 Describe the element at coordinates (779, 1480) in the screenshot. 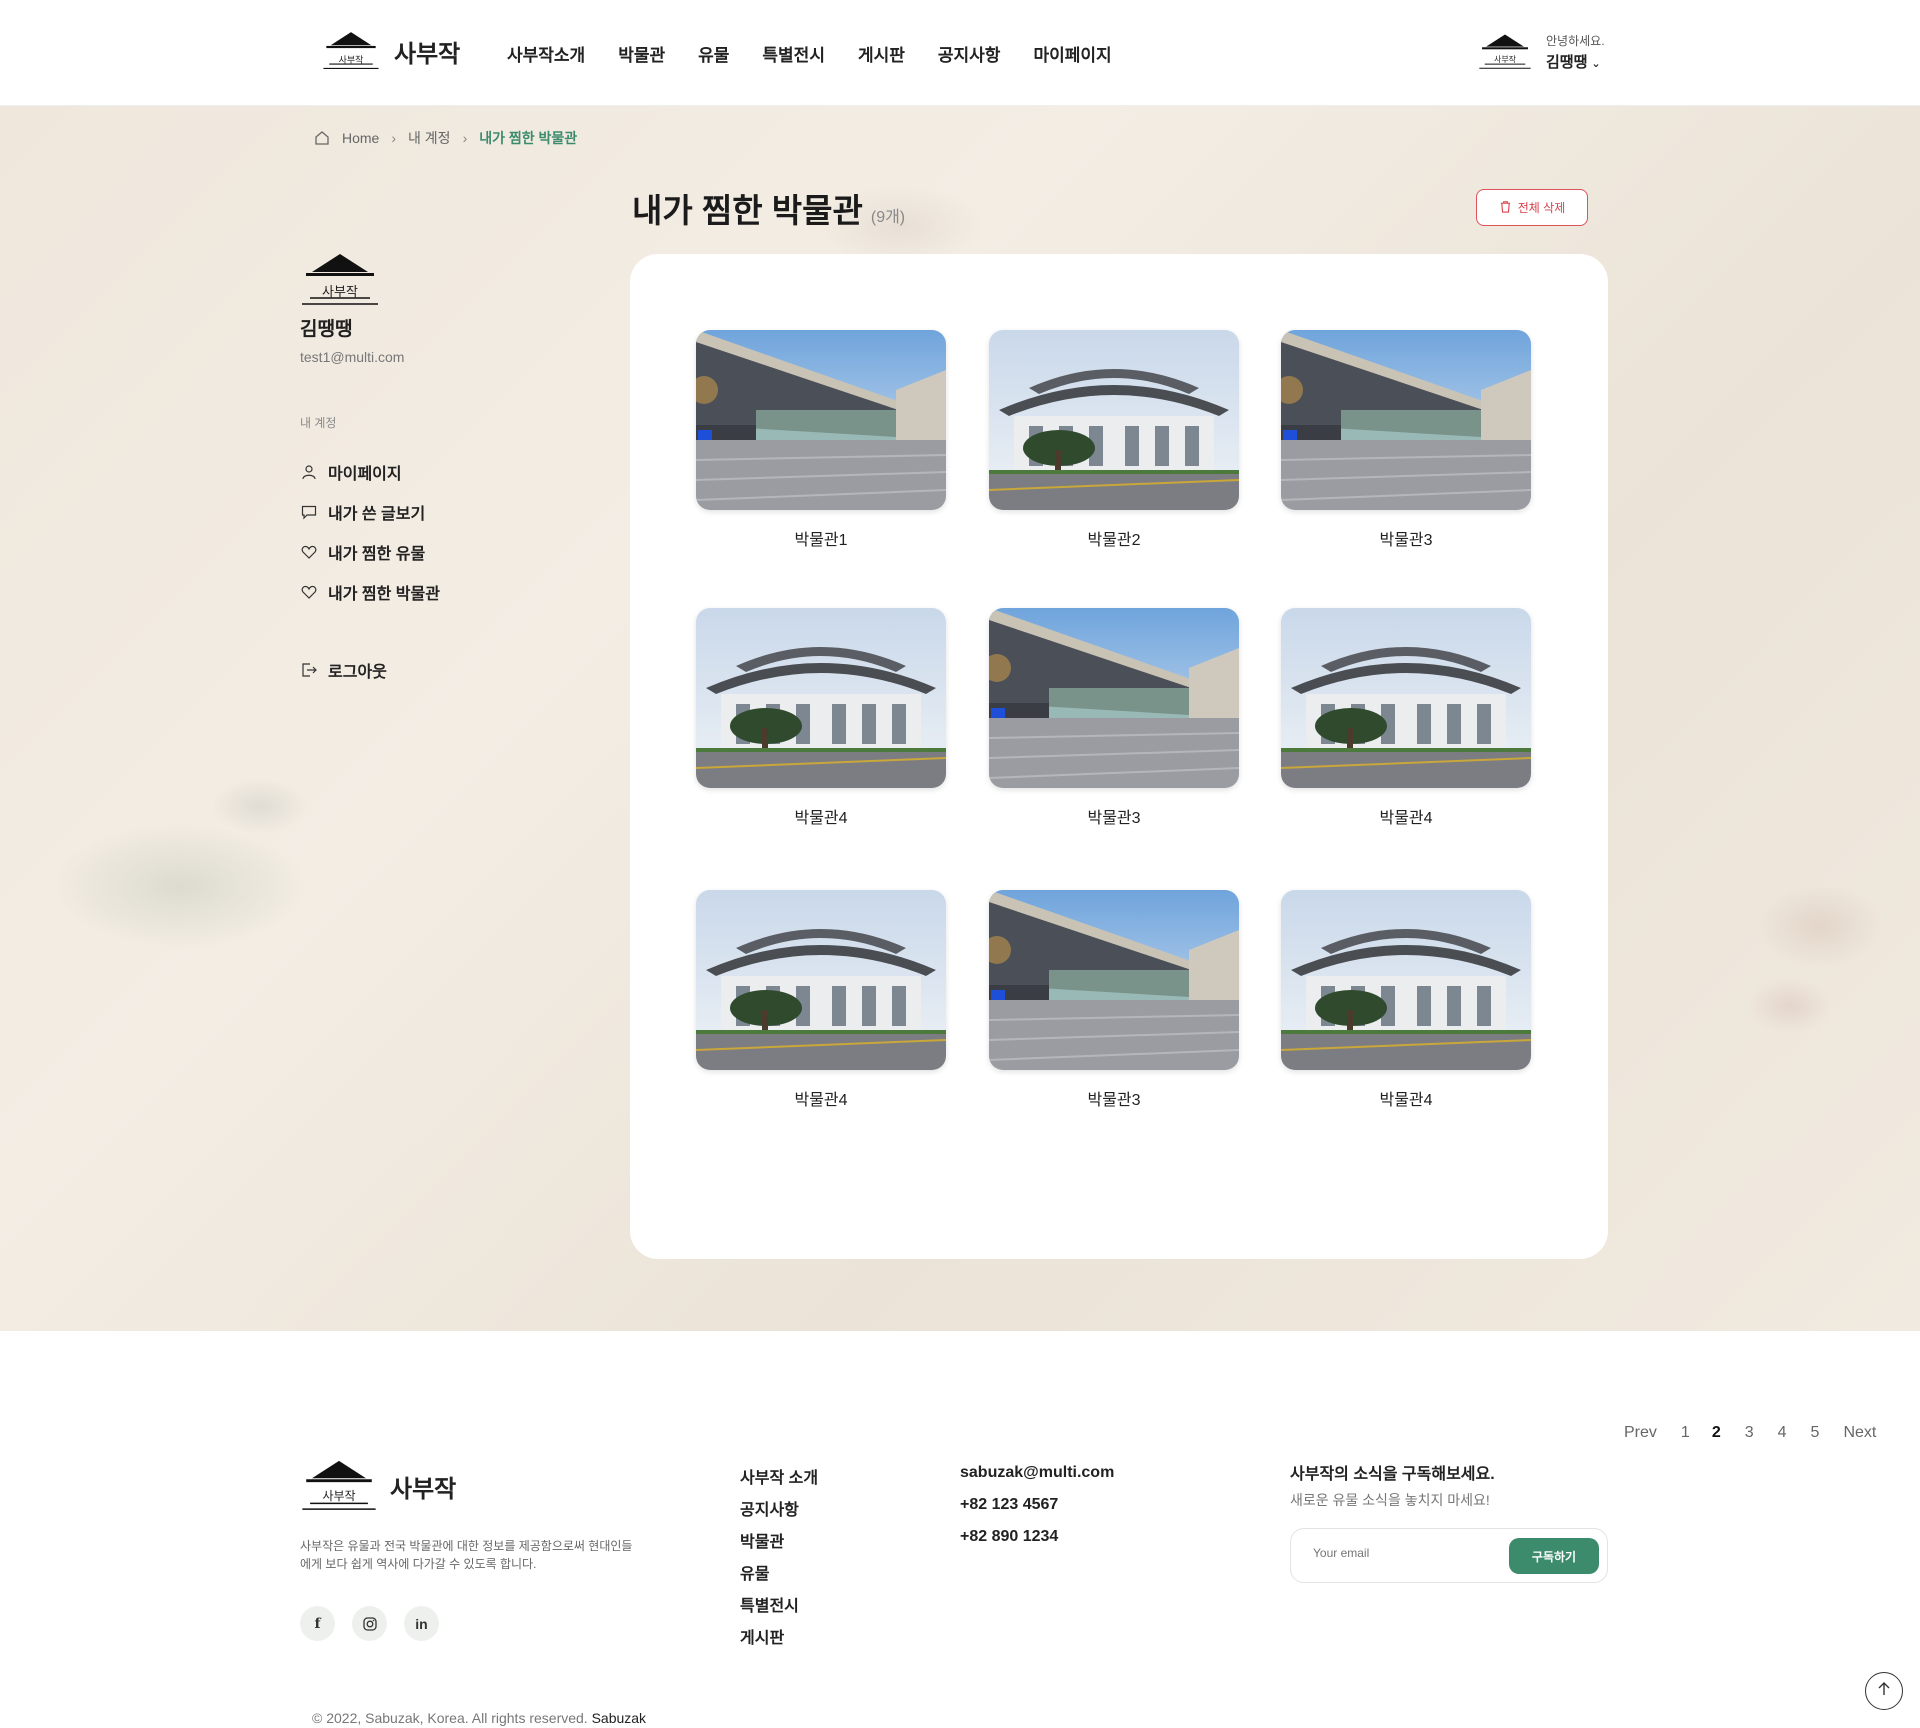

I see `footer-link-about: 사부작 소개` at that location.